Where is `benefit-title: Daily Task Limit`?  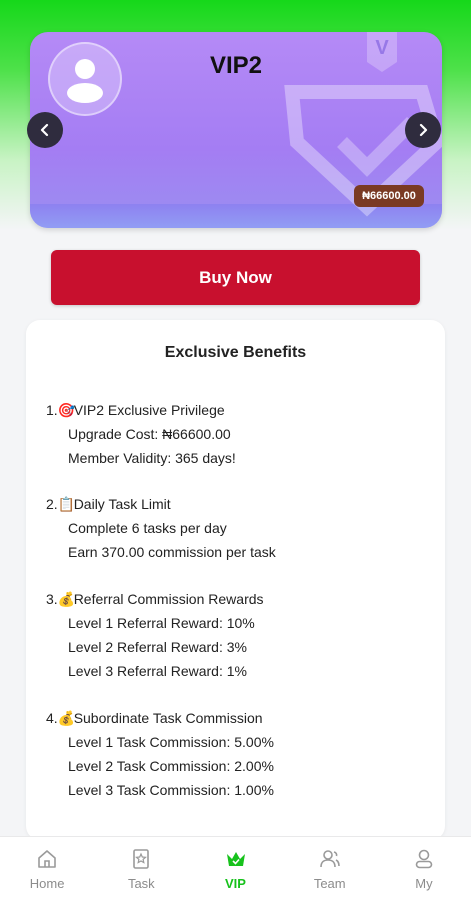 benefit-title: Daily Task Limit is located at coordinates (122, 504).